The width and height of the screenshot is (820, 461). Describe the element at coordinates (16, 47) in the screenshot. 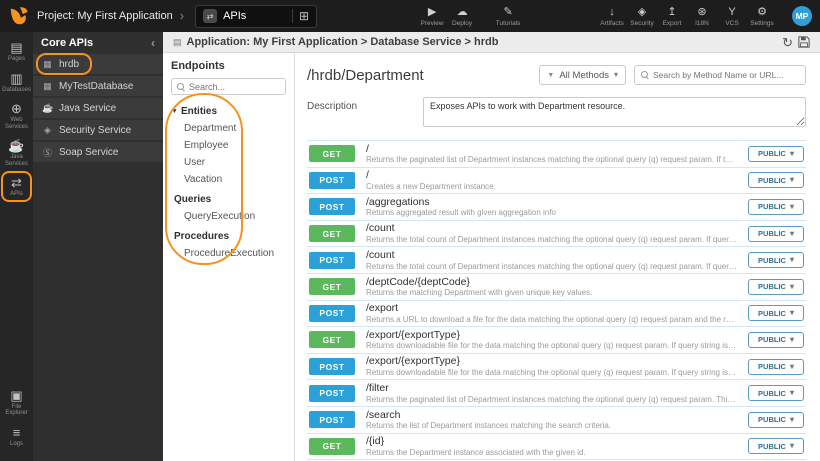

I see `pages-icon: ▤` at that location.